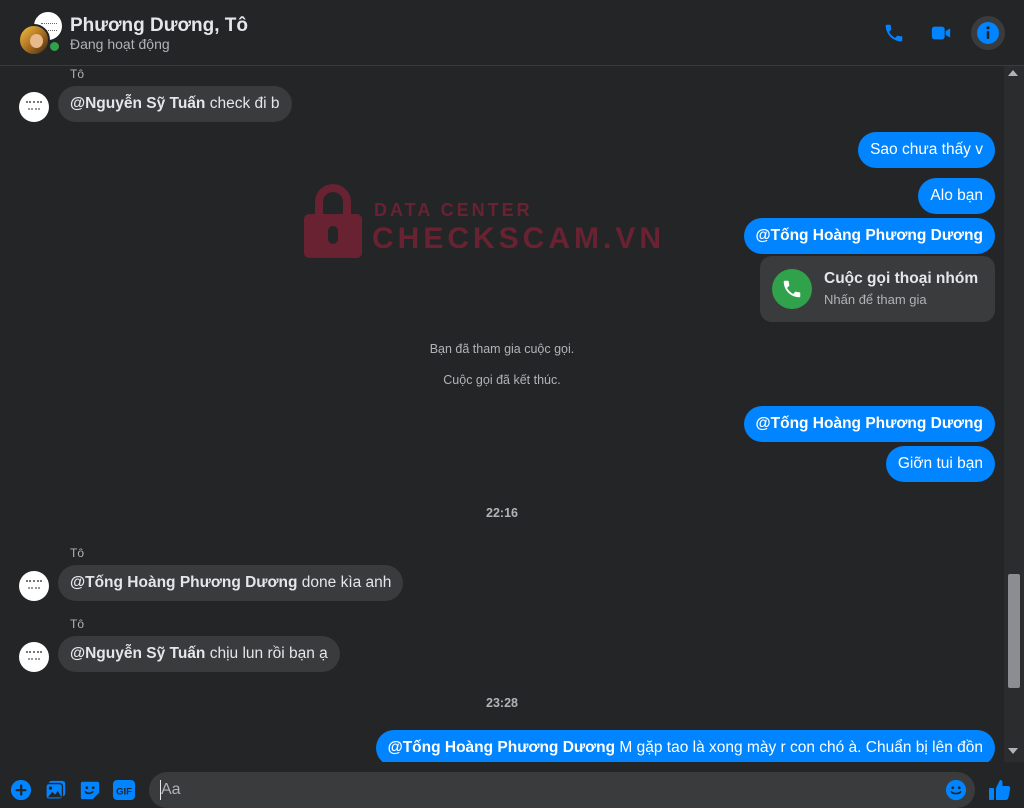 Image resolution: width=1024 pixels, height=808 pixels. Describe the element at coordinates (541, 790) in the screenshot. I see `message-input` at that location.